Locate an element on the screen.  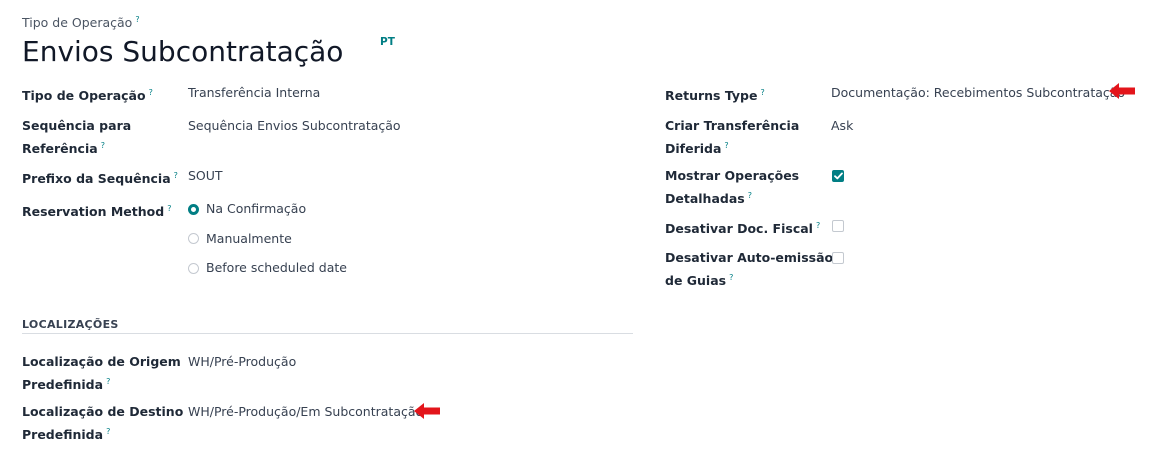
locations-section-title: LOCALIZAÇÕES is located at coordinates (70, 324).